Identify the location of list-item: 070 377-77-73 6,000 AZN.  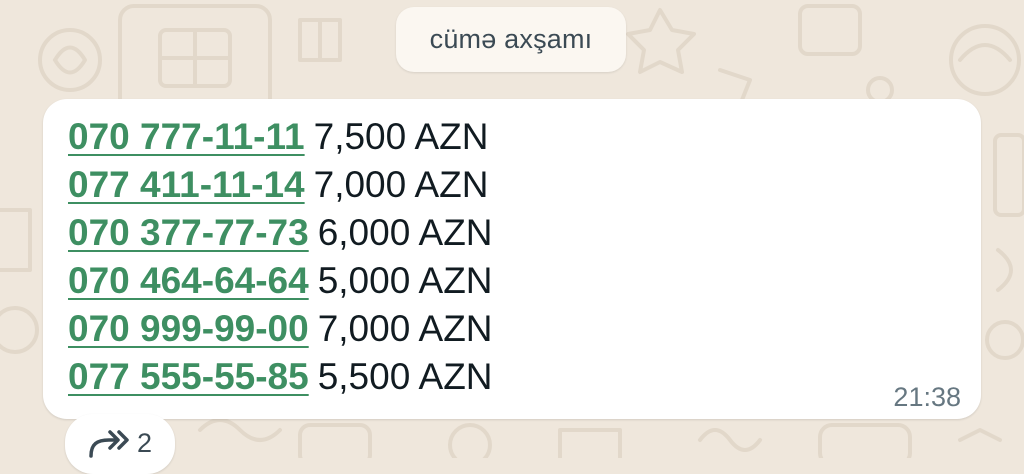
(280, 233).